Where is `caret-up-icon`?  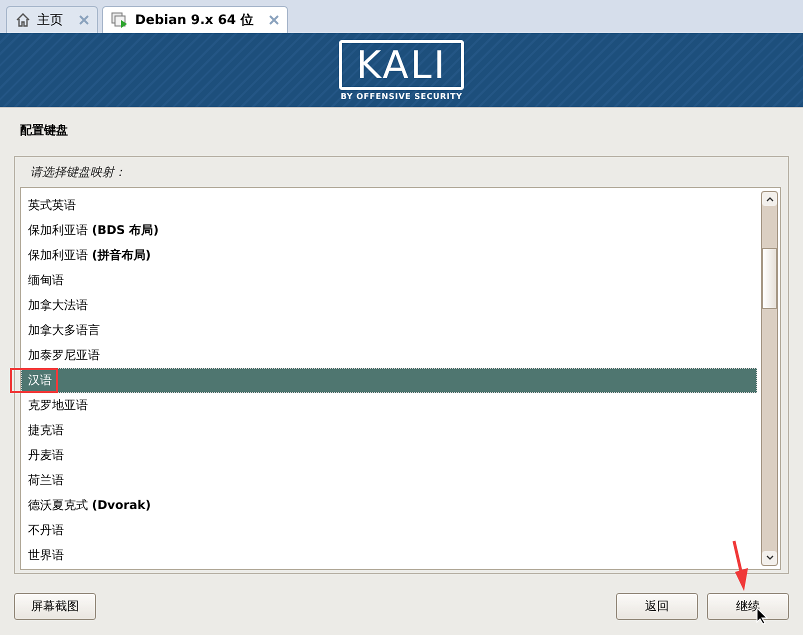 caret-up-icon is located at coordinates (770, 199).